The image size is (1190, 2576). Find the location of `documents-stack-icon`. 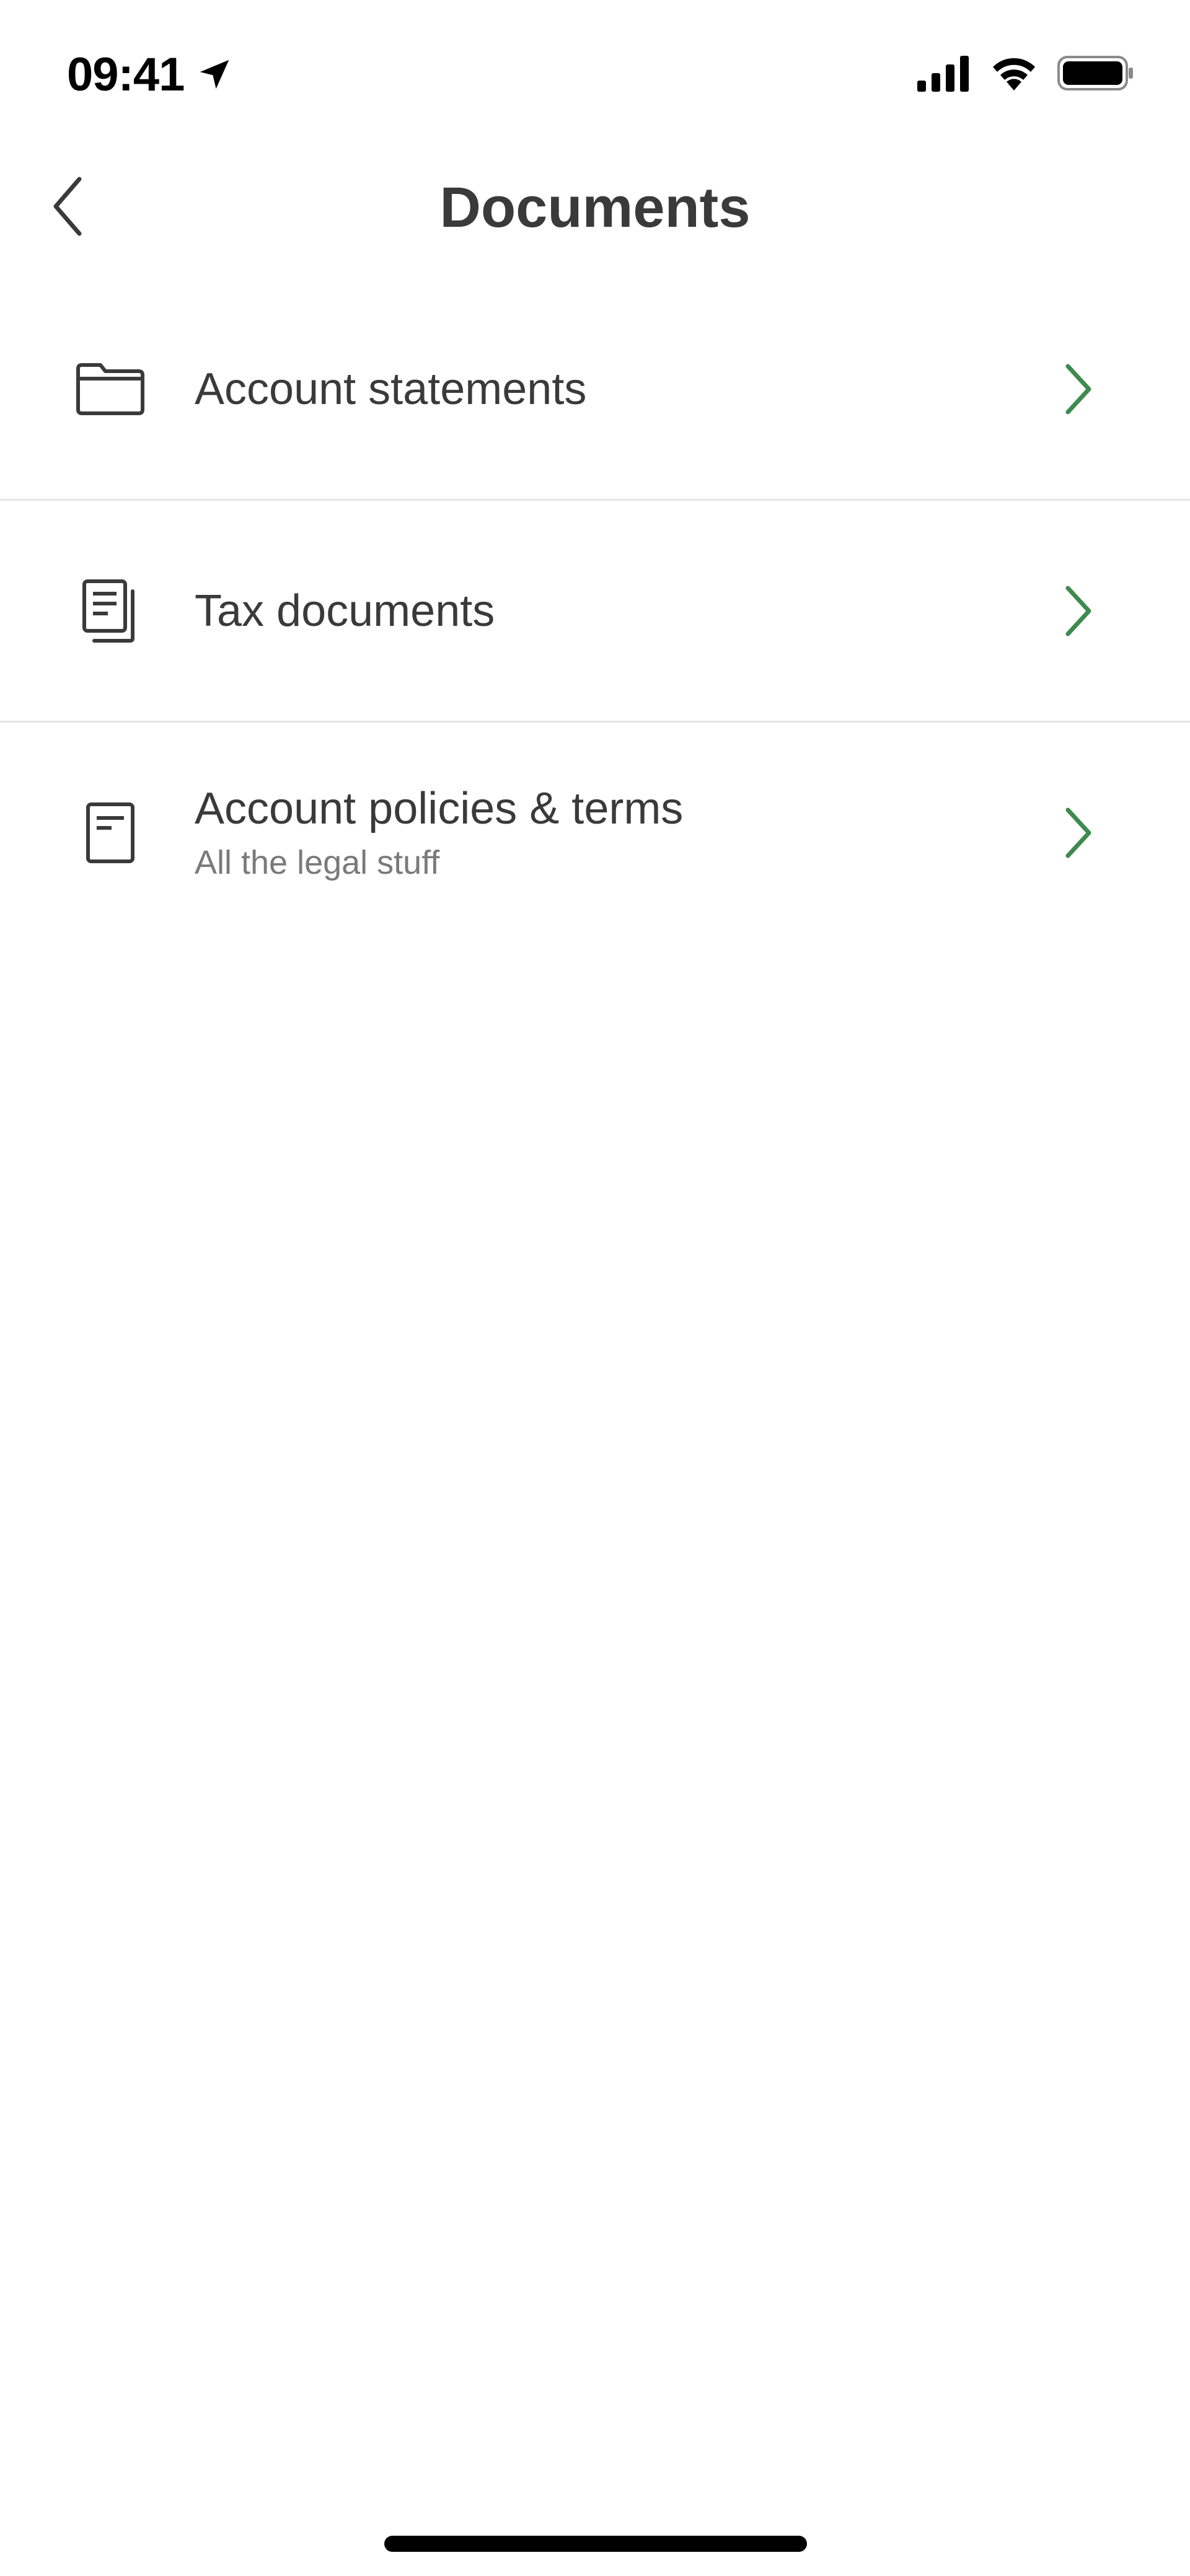

documents-stack-icon is located at coordinates (110, 611).